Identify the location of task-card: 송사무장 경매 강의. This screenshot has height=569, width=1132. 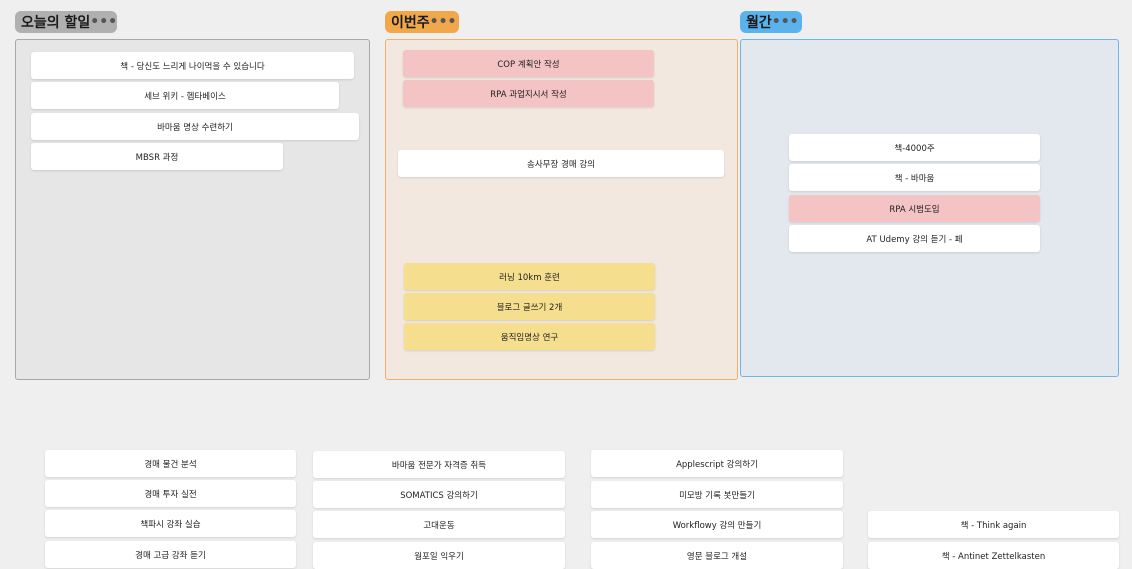
(561, 163).